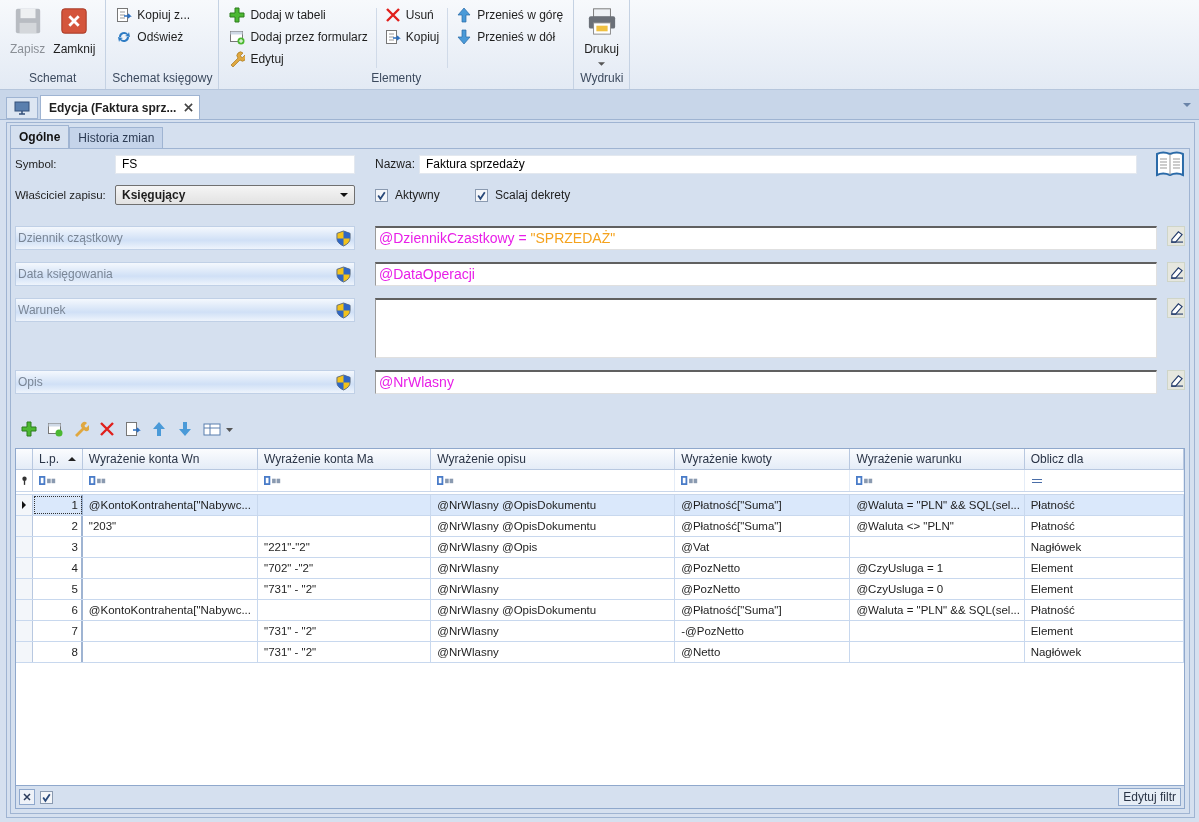 This screenshot has width=1199, height=822. I want to click on table-cell: 5, so click(74, 589).